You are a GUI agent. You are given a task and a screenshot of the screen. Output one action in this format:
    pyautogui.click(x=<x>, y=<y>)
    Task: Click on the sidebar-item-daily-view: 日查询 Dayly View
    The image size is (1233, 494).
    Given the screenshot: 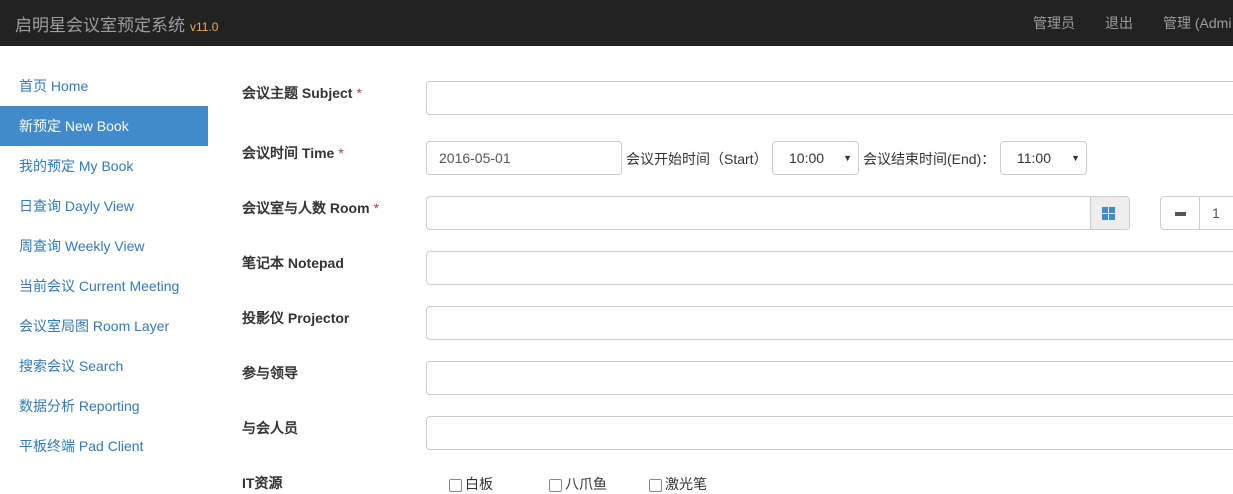 What is the action you would take?
    pyautogui.click(x=104, y=206)
    